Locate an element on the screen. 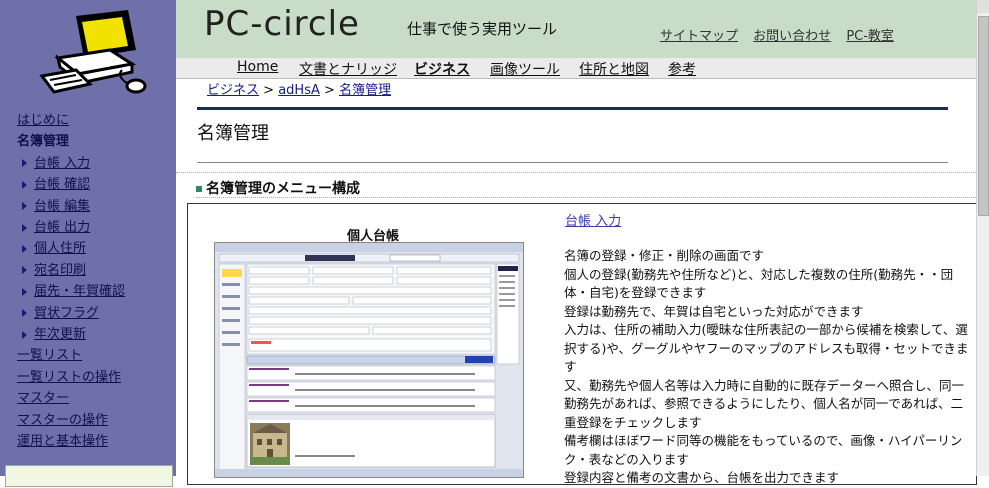 This screenshot has width=989, height=488. sidebar-item-label: 届先・年賀確認 is located at coordinates (79, 291).